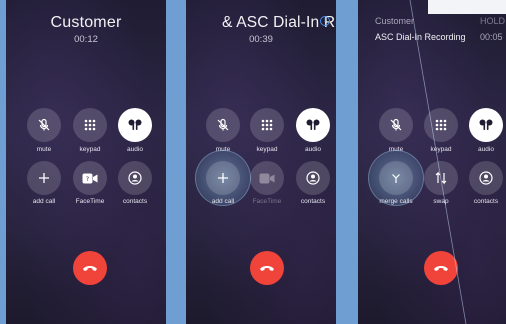  I want to click on facetime-icon, so click(267, 178).